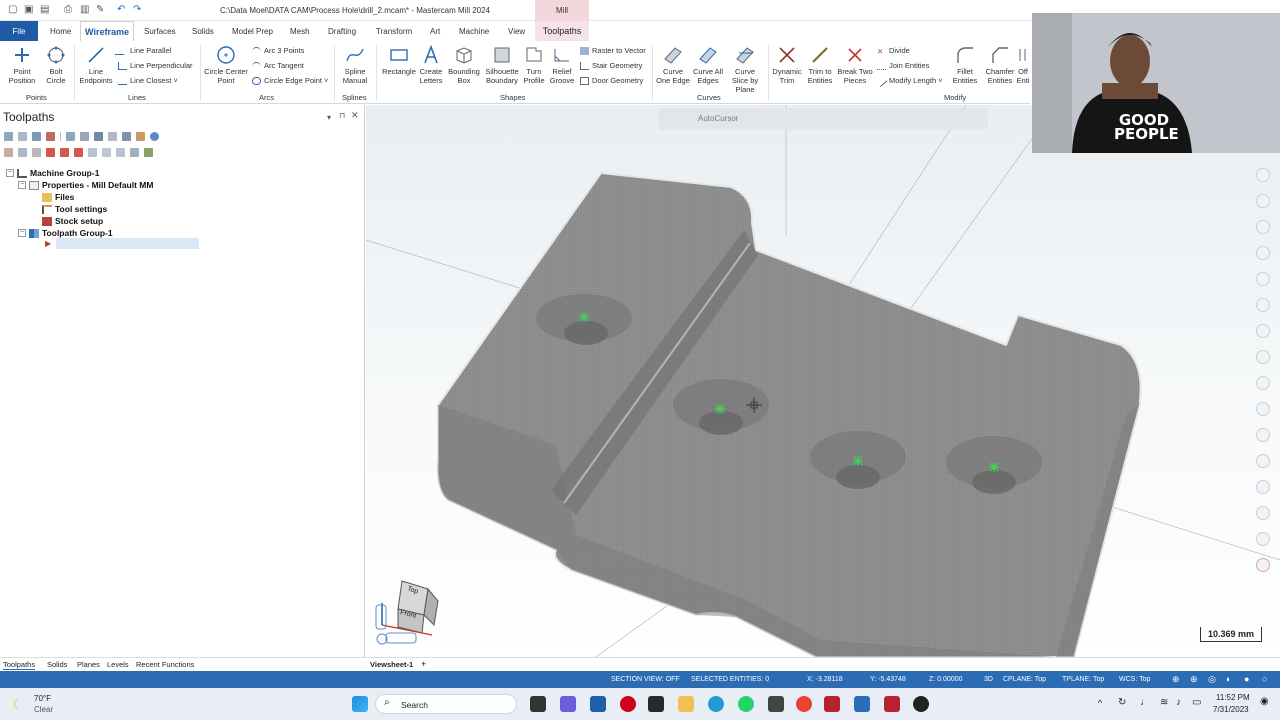 The width and height of the screenshot is (1280, 720). Describe the element at coordinates (787, 65) in the screenshot. I see `dynamic-trim-button: Dynamic Trim` at that location.